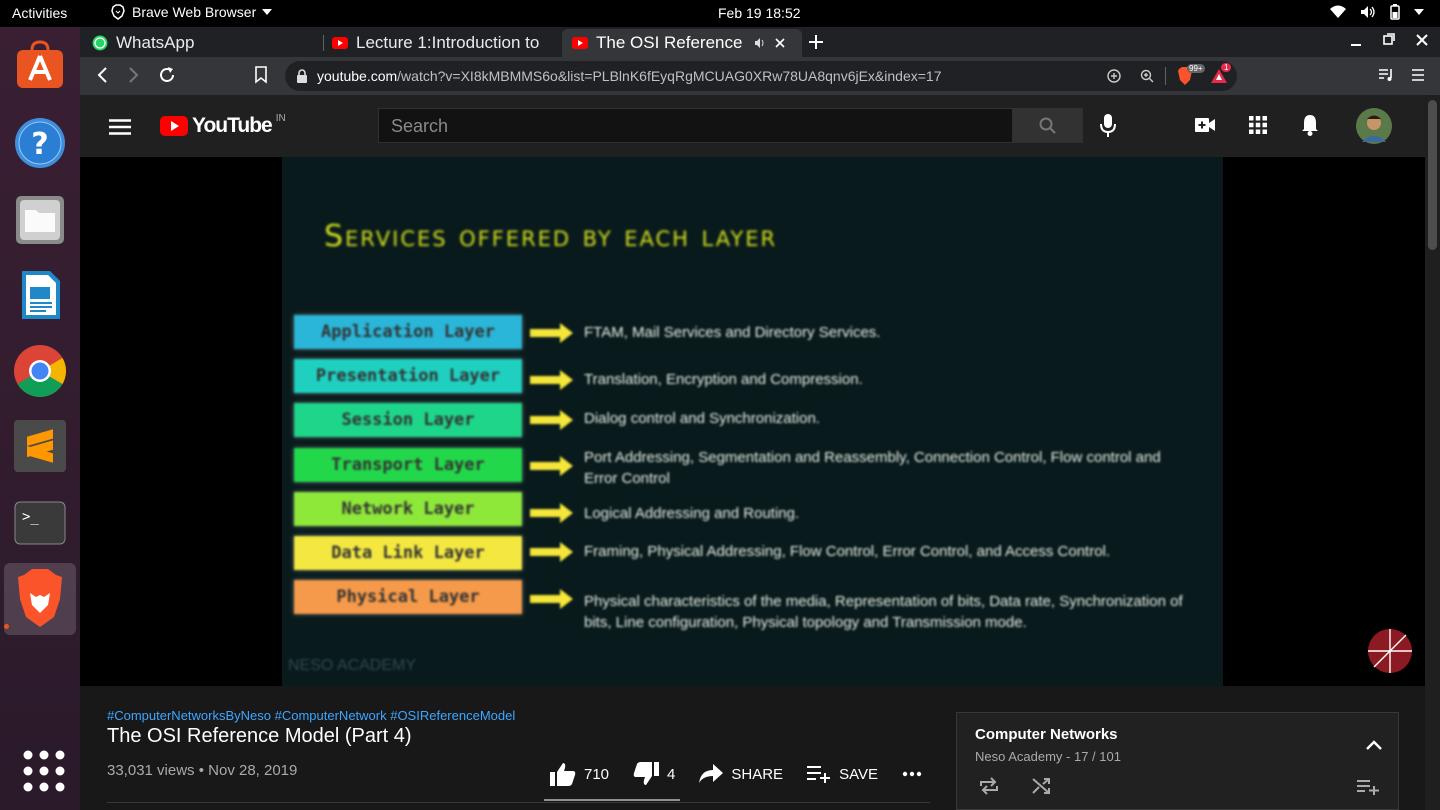 The height and width of the screenshot is (810, 1440). I want to click on battery-icon, so click(1395, 12).